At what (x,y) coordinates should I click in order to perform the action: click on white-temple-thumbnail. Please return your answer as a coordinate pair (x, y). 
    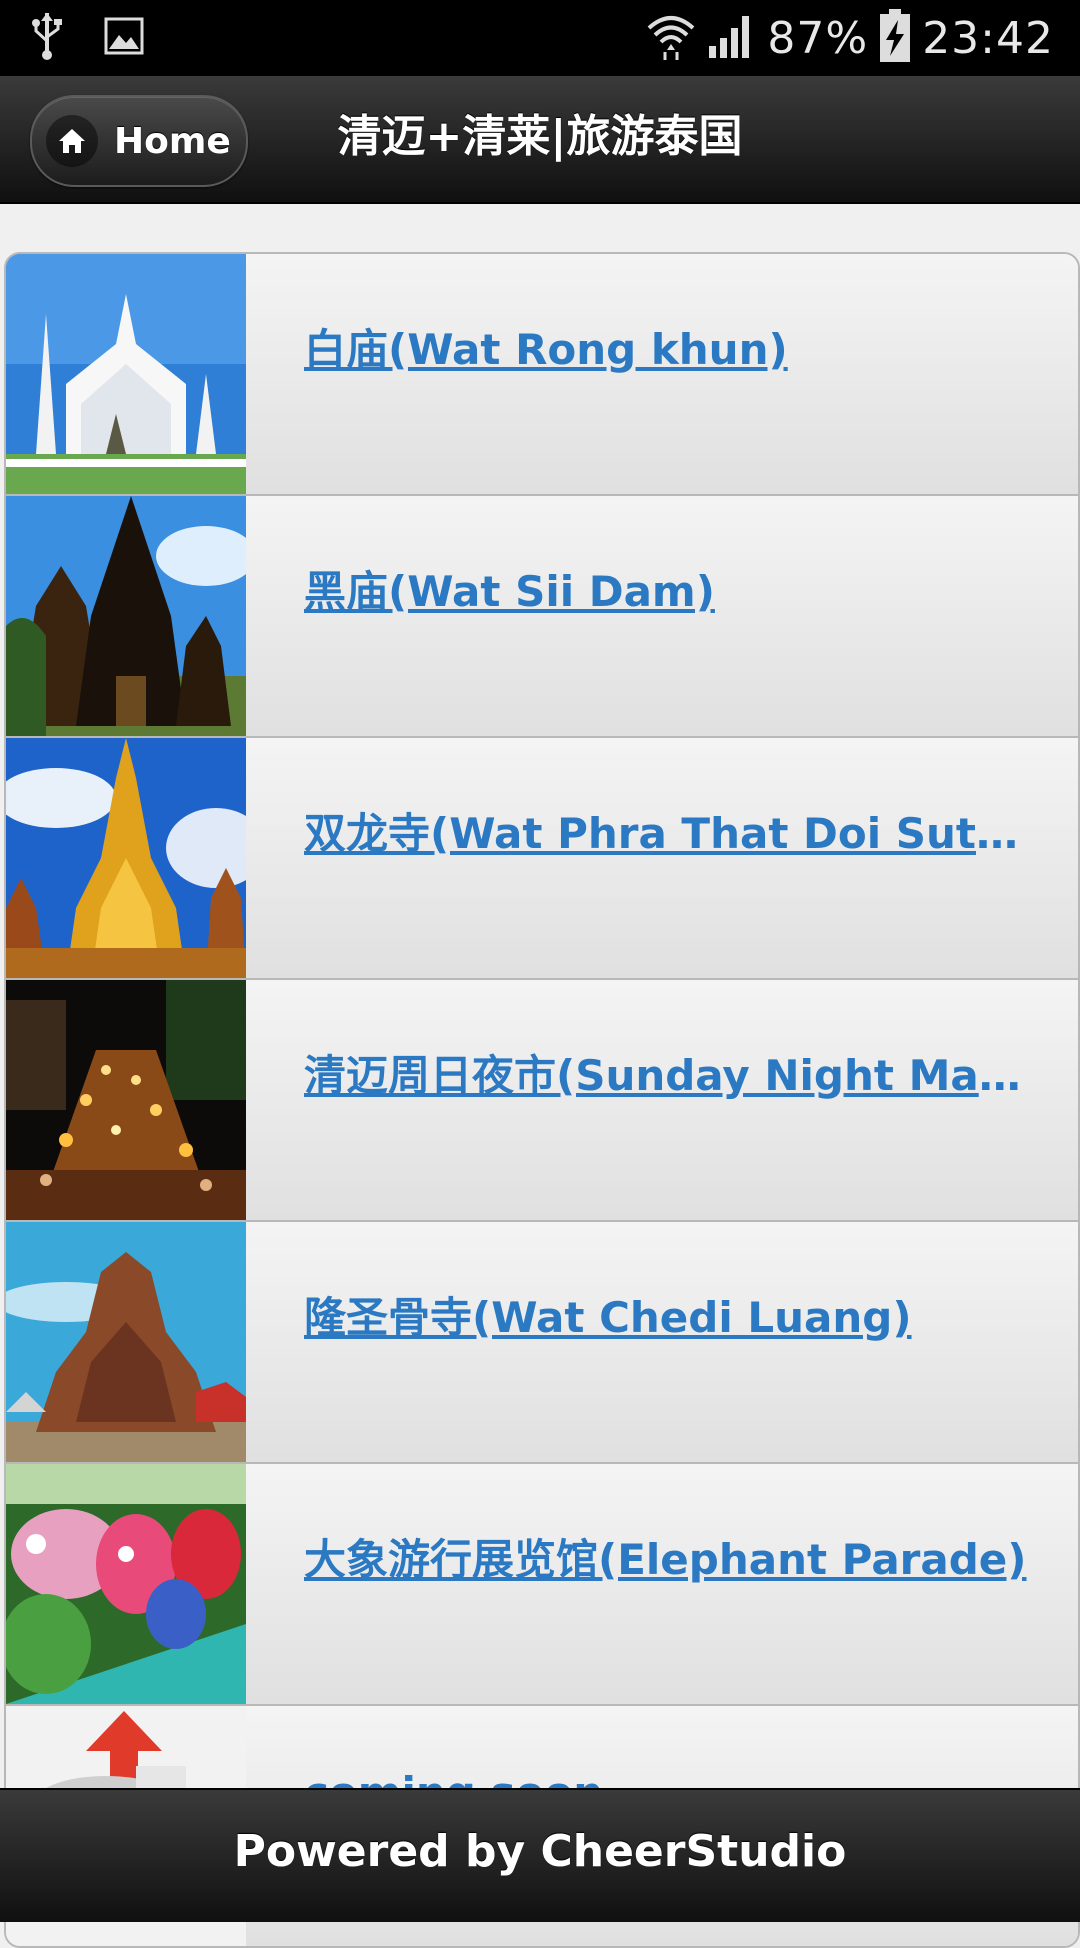
    Looking at the image, I should click on (126, 374).